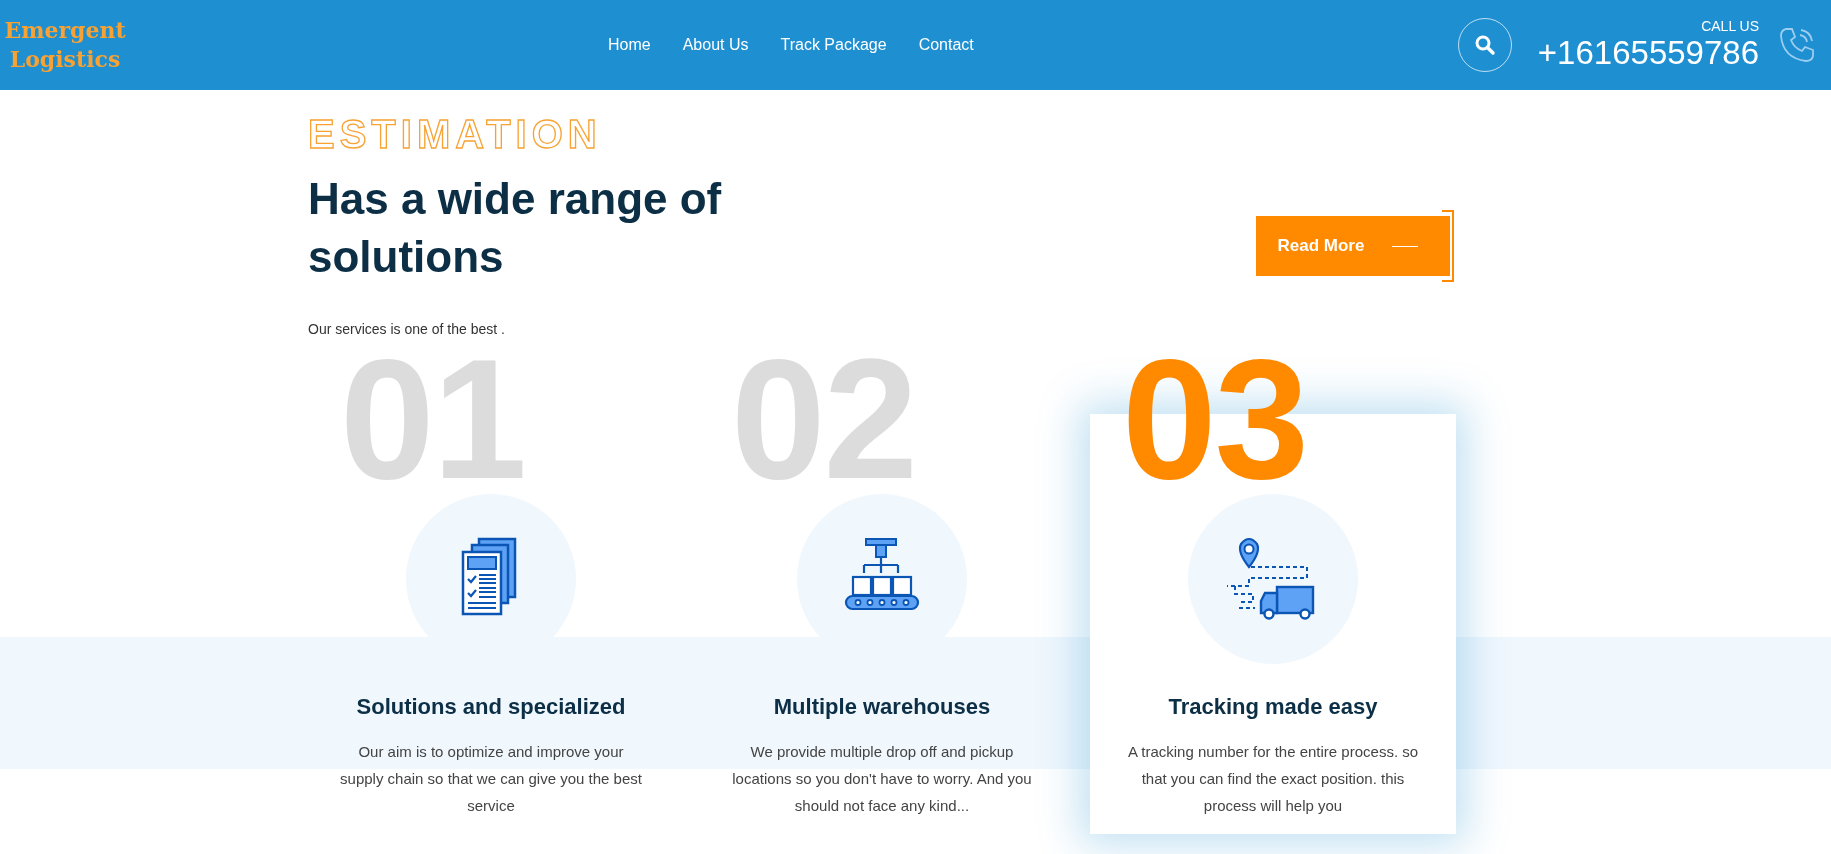 This screenshot has width=1831, height=854. I want to click on service-title: Tracking made easy, so click(1273, 707).